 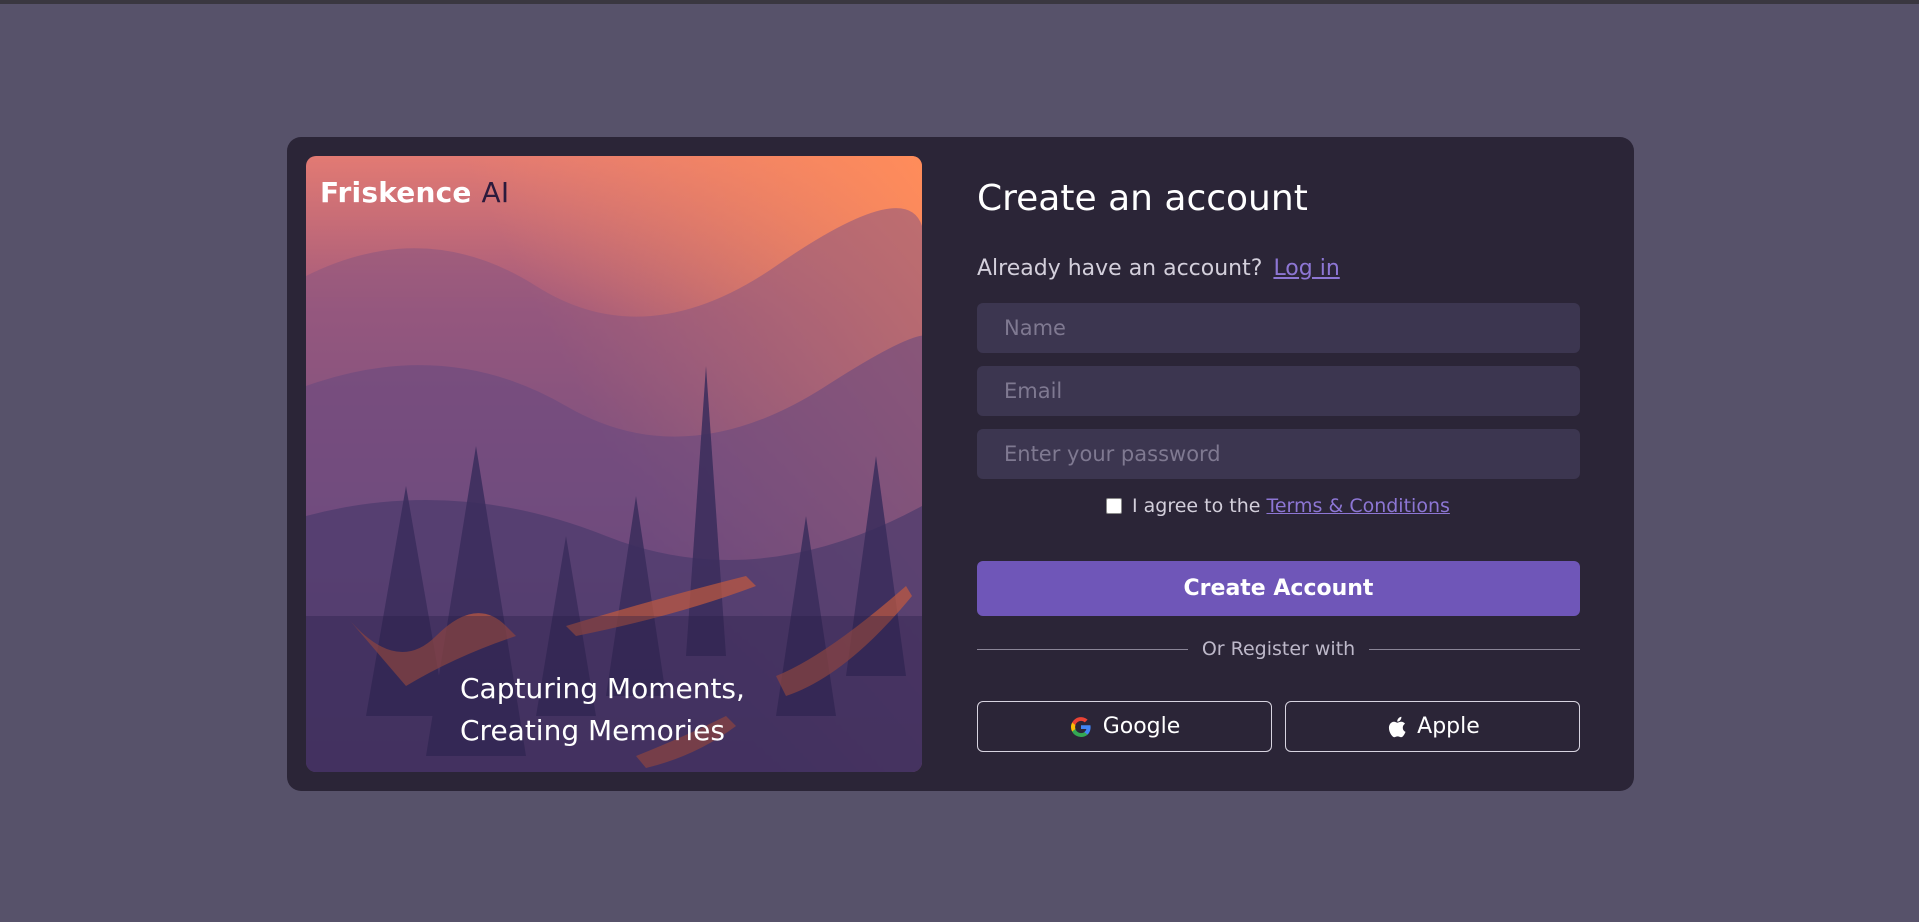 I want to click on apple-button: Apple, so click(x=1432, y=726).